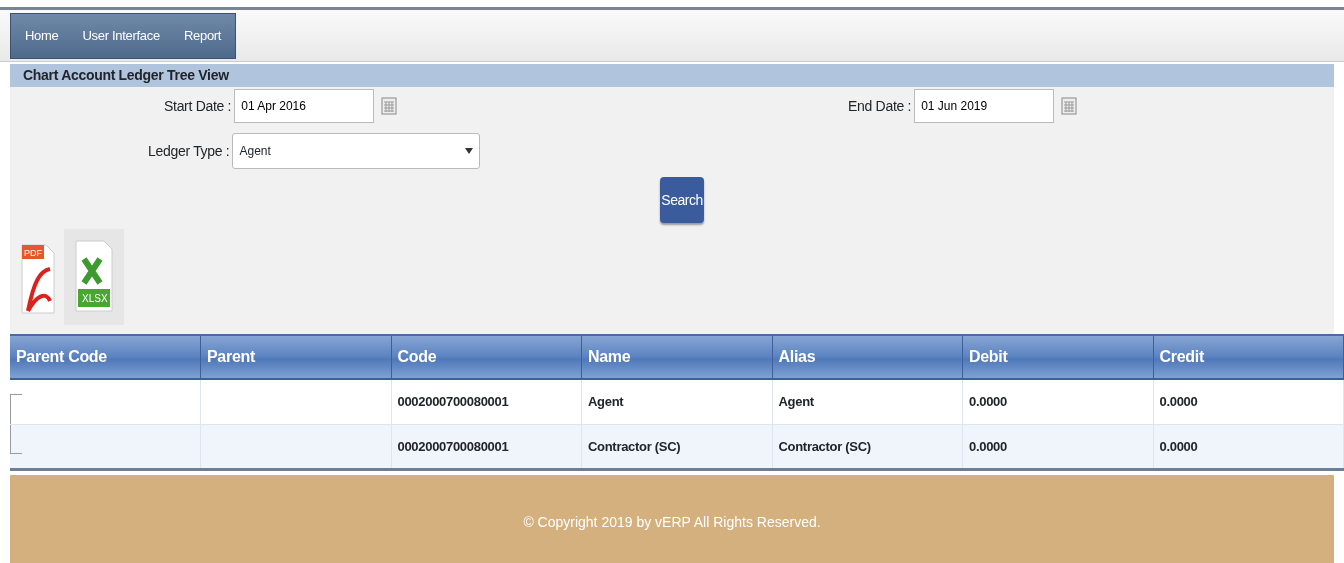 This screenshot has height=563, width=1344. I want to click on field-label: End Date :, so click(880, 106).